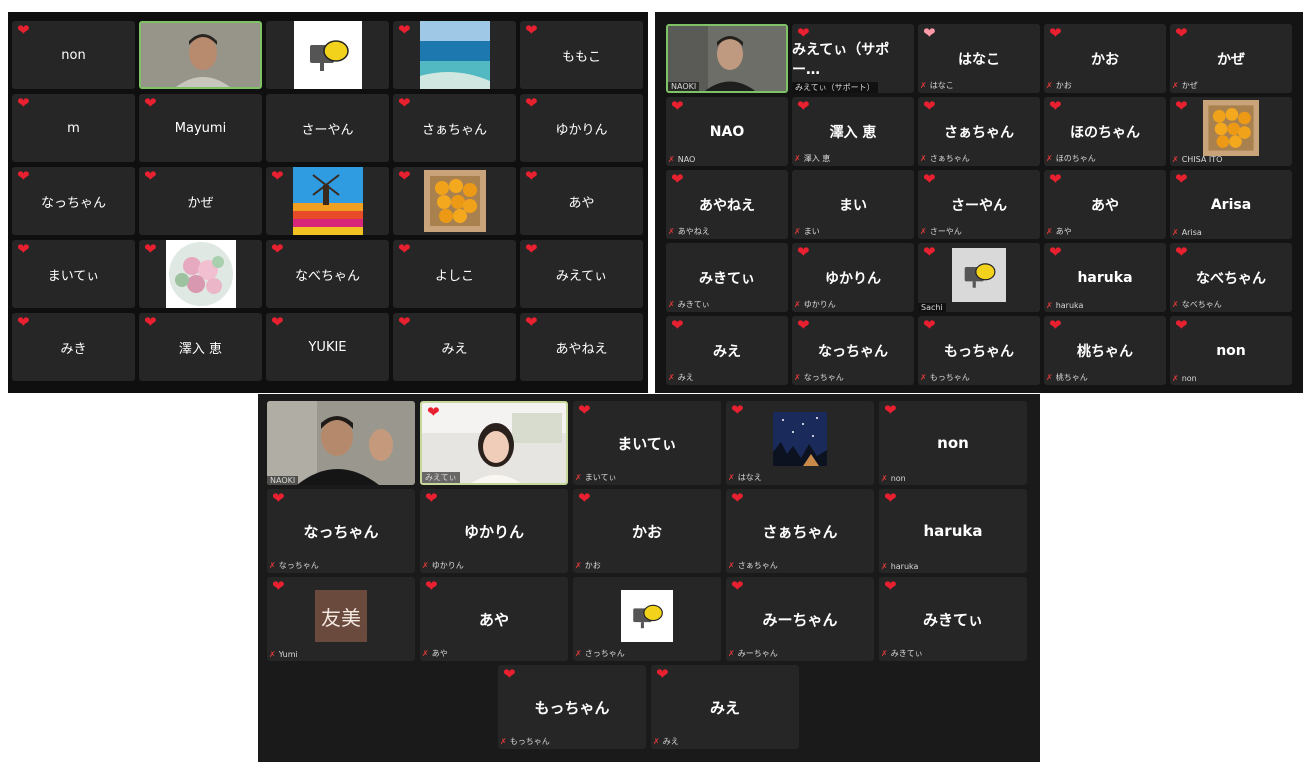  Describe the element at coordinates (906, 653) in the screenshot. I see `label-text: みきてぃ` at that location.